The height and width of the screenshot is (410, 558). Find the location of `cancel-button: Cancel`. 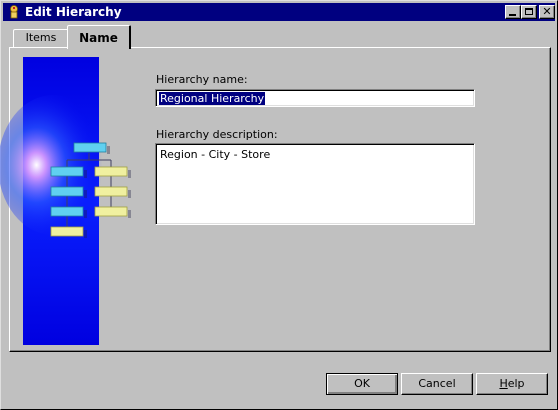

cancel-button: Cancel is located at coordinates (437, 384).